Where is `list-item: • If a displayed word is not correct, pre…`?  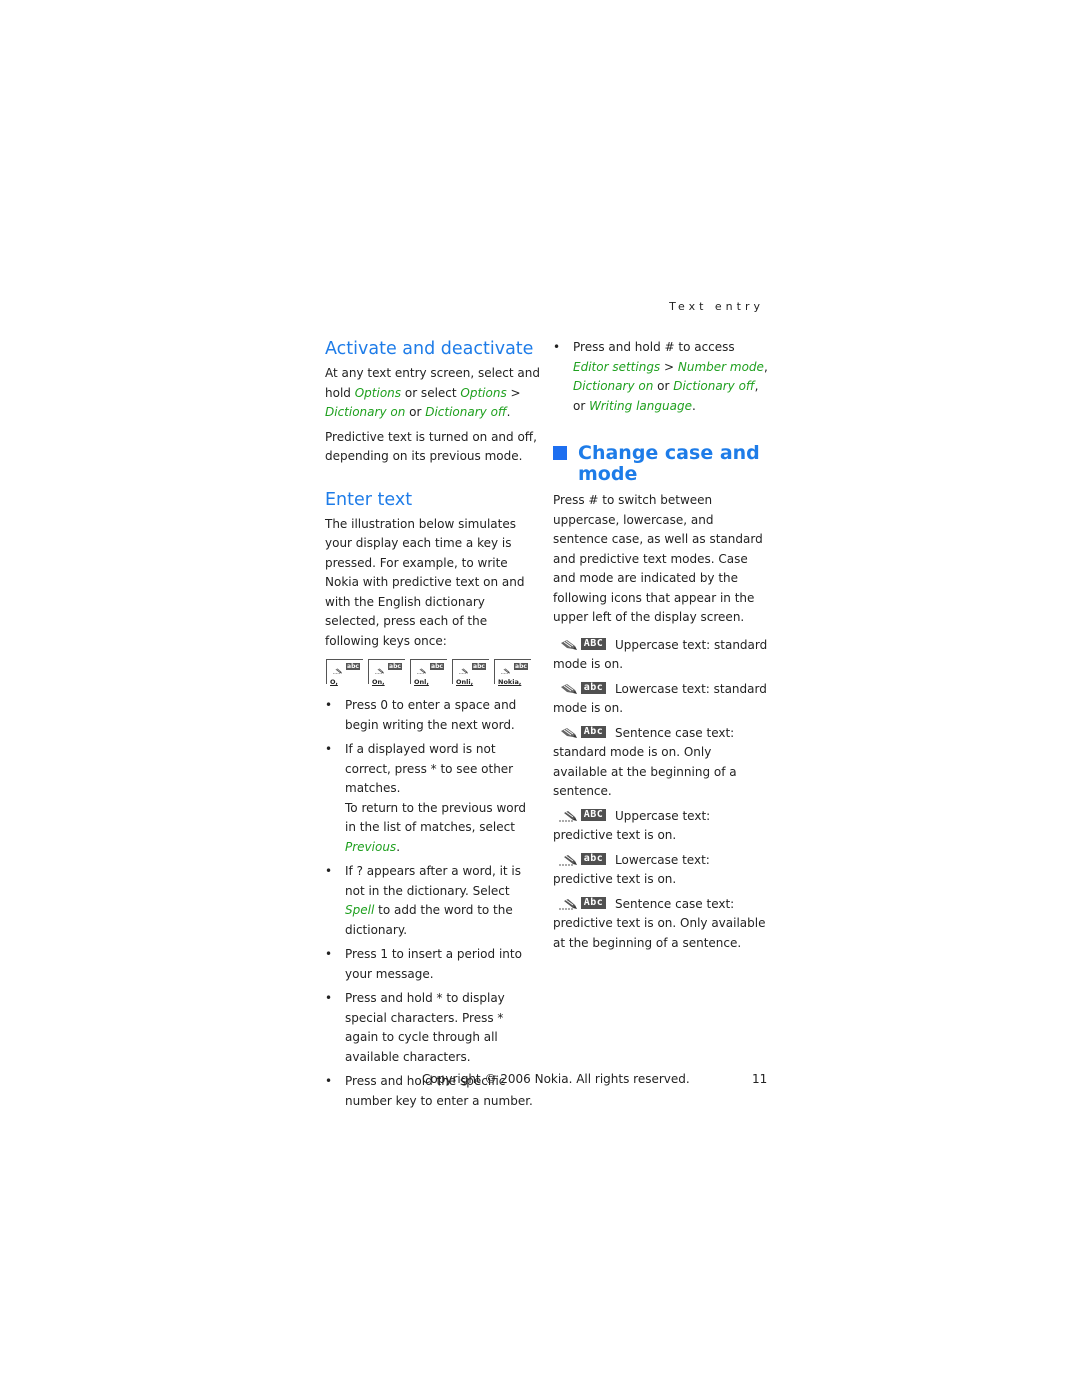
list-item: • If a displayed word is not correct, pre… is located at coordinates (432, 798).